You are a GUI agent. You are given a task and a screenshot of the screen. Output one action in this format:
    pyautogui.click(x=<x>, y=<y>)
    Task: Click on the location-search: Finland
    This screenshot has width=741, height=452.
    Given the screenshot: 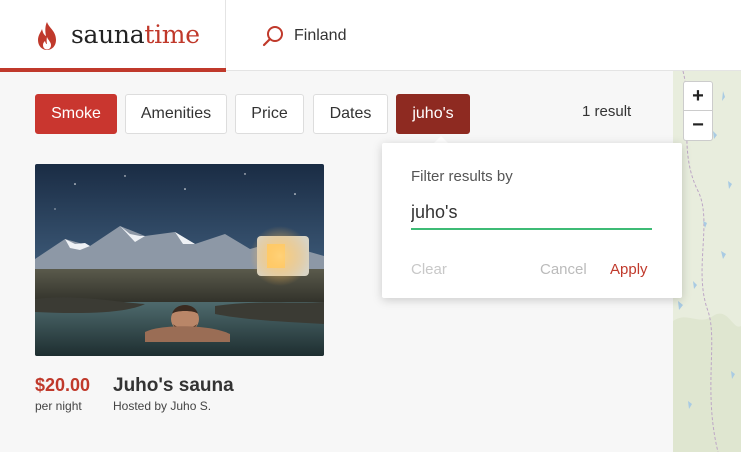 What is the action you would take?
    pyautogui.click(x=304, y=36)
    